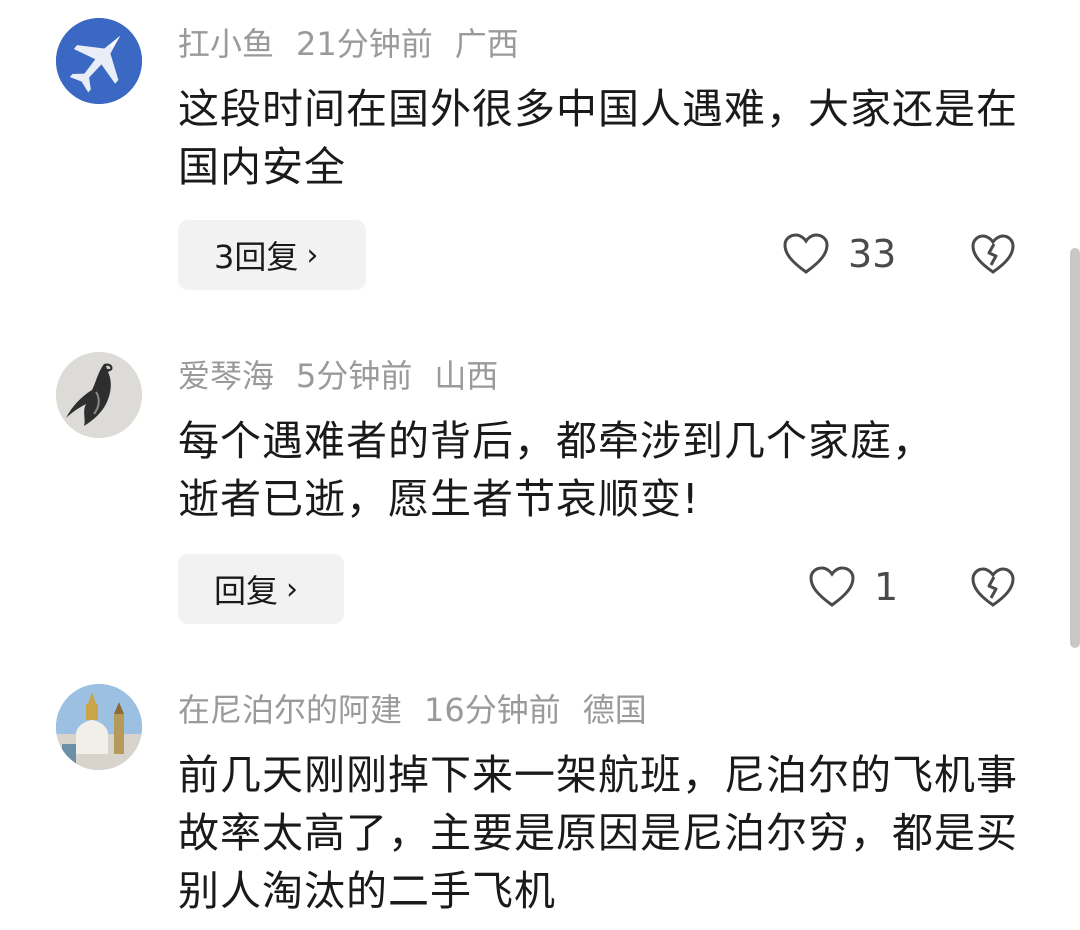 The width and height of the screenshot is (1080, 930). I want to click on location: 山西, so click(466, 376).